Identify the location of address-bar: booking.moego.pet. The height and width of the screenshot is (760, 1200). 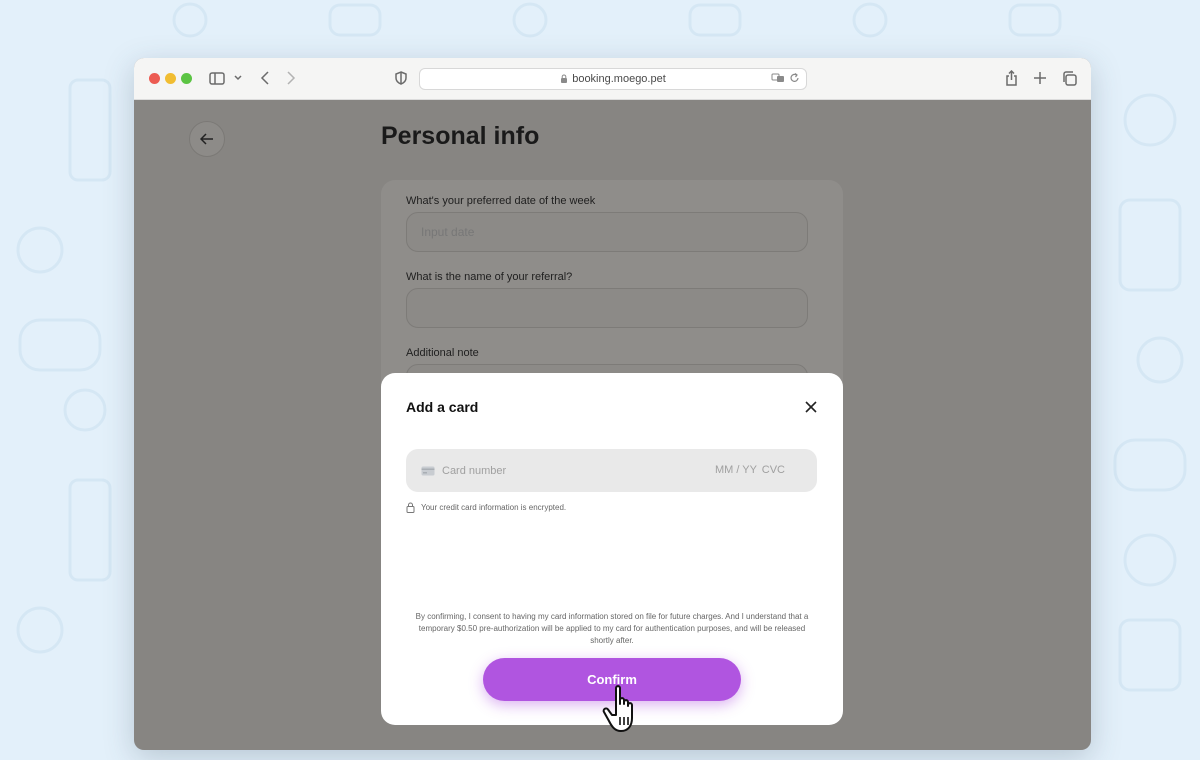
(613, 79).